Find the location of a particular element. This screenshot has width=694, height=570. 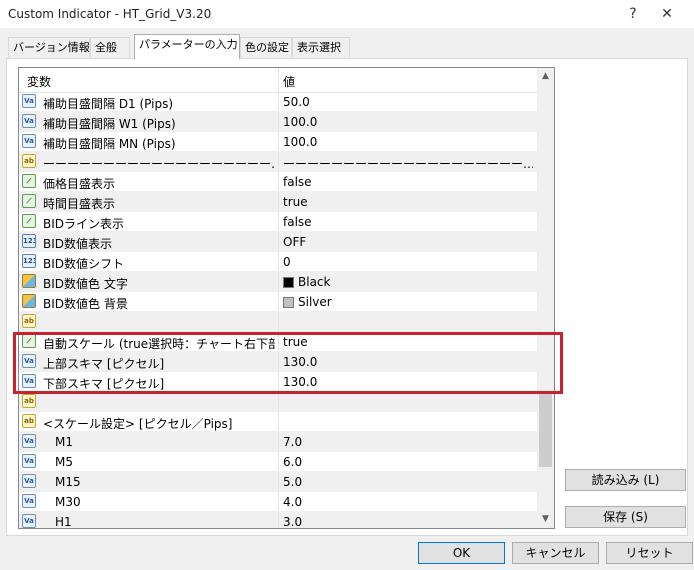

tab-display-select: 表示選択 is located at coordinates (321, 47).